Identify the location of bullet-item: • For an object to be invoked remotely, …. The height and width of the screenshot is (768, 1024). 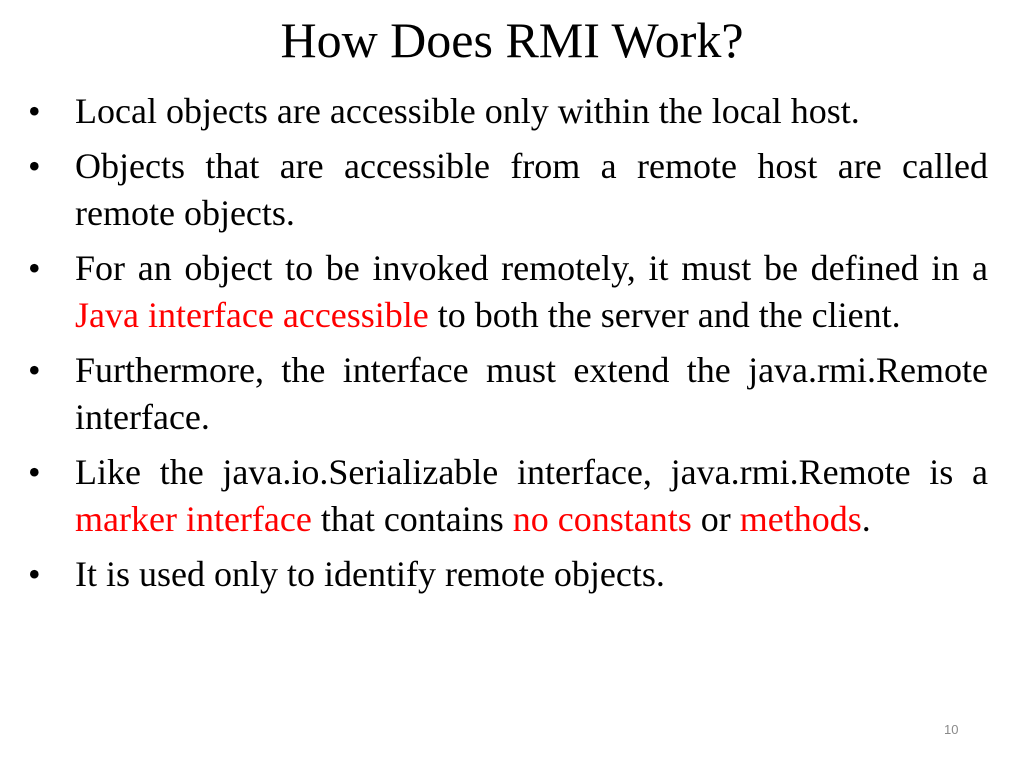
(508, 292).